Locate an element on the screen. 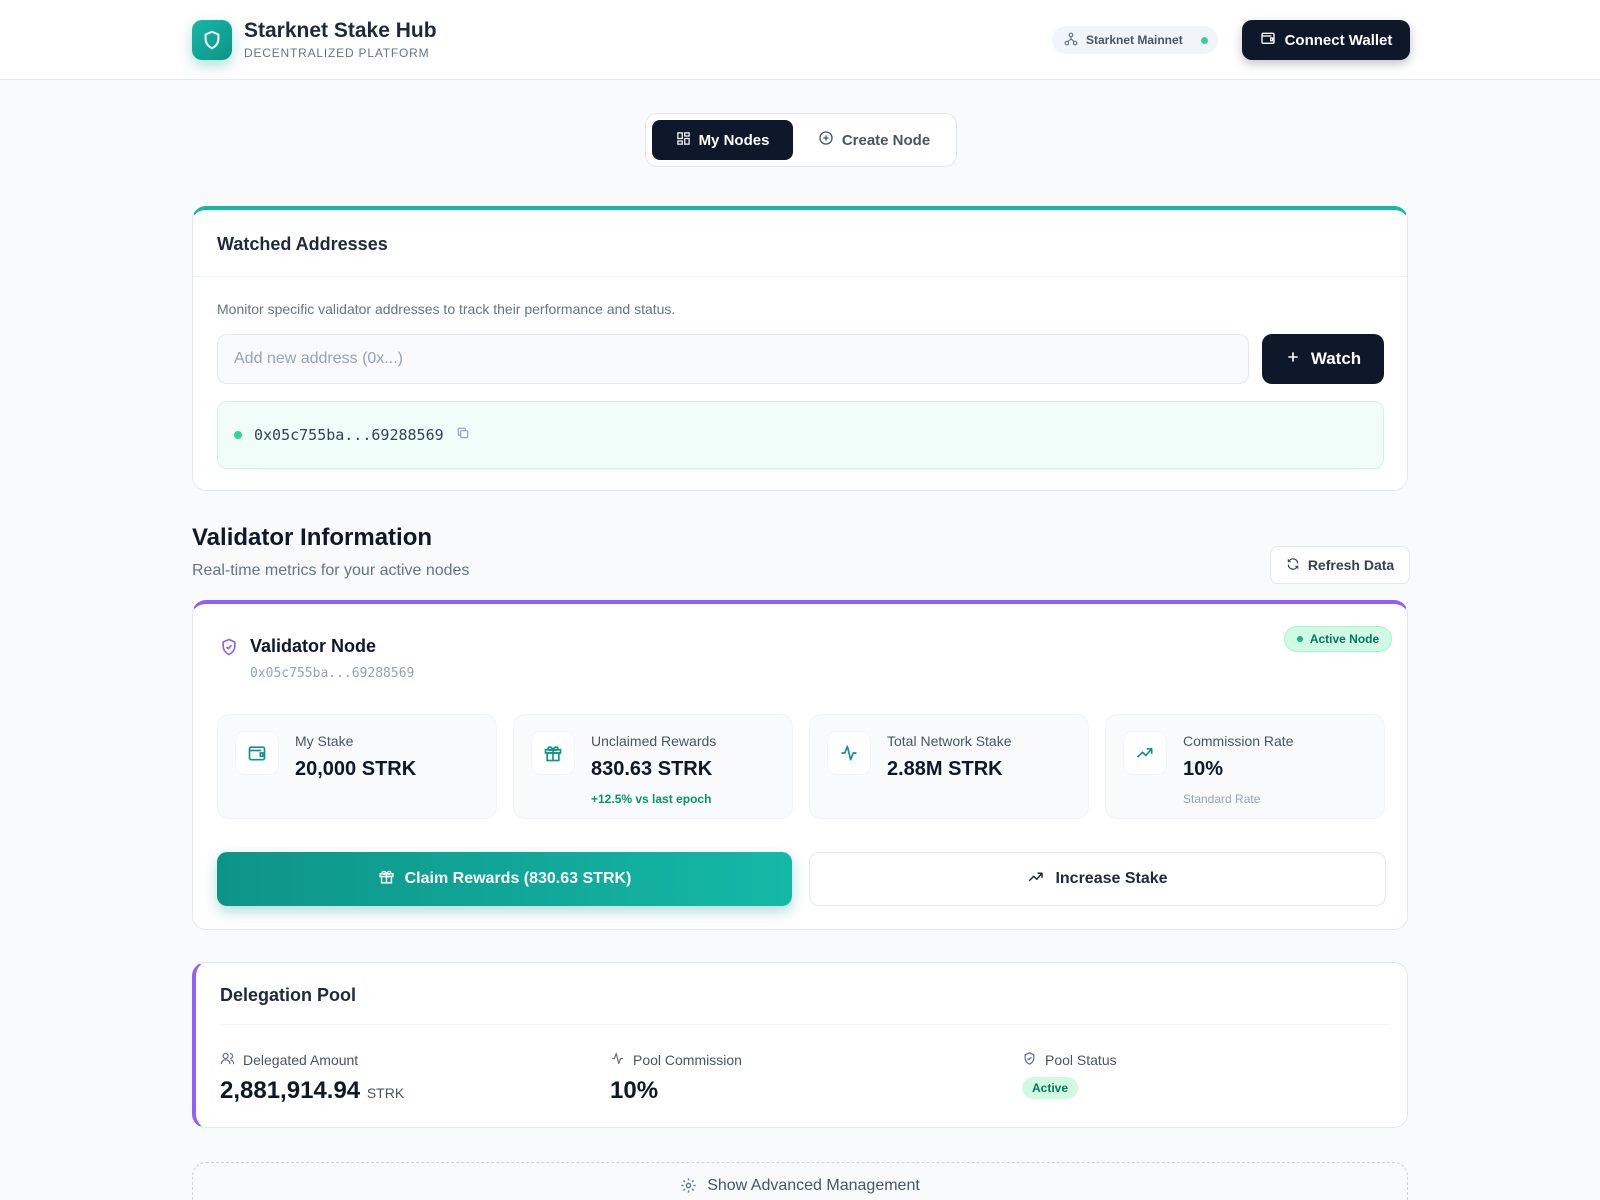 This screenshot has width=1600, height=1200. increase-stake-button: Increase Stake is located at coordinates (1097, 879).